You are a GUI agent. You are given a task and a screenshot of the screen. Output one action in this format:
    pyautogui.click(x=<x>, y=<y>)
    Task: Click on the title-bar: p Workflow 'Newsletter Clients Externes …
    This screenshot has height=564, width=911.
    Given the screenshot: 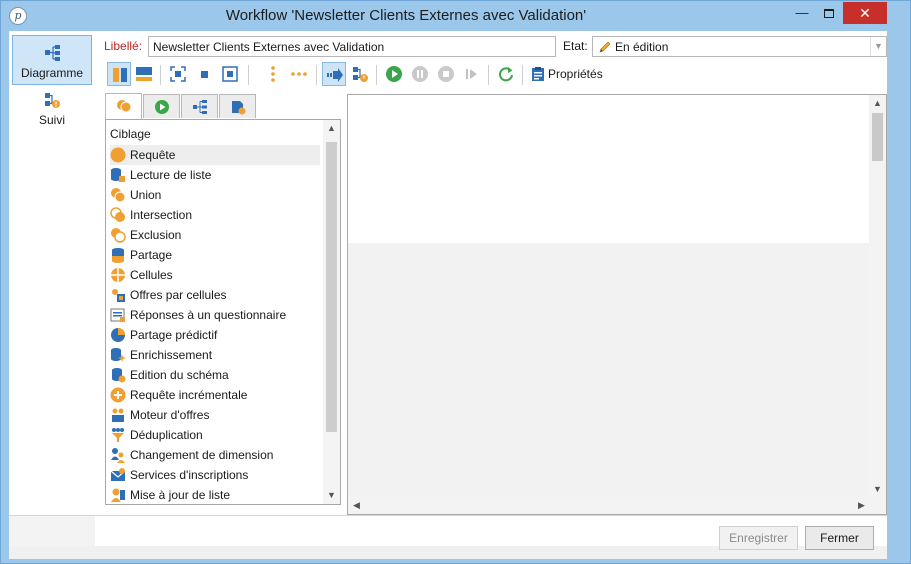 What is the action you would take?
    pyautogui.click(x=455, y=16)
    